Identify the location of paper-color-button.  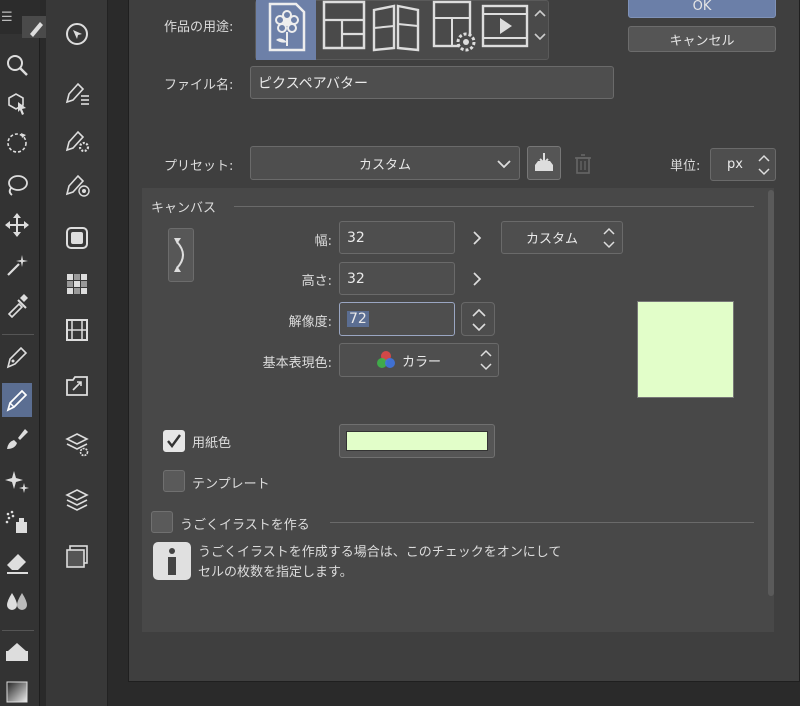
(417, 441).